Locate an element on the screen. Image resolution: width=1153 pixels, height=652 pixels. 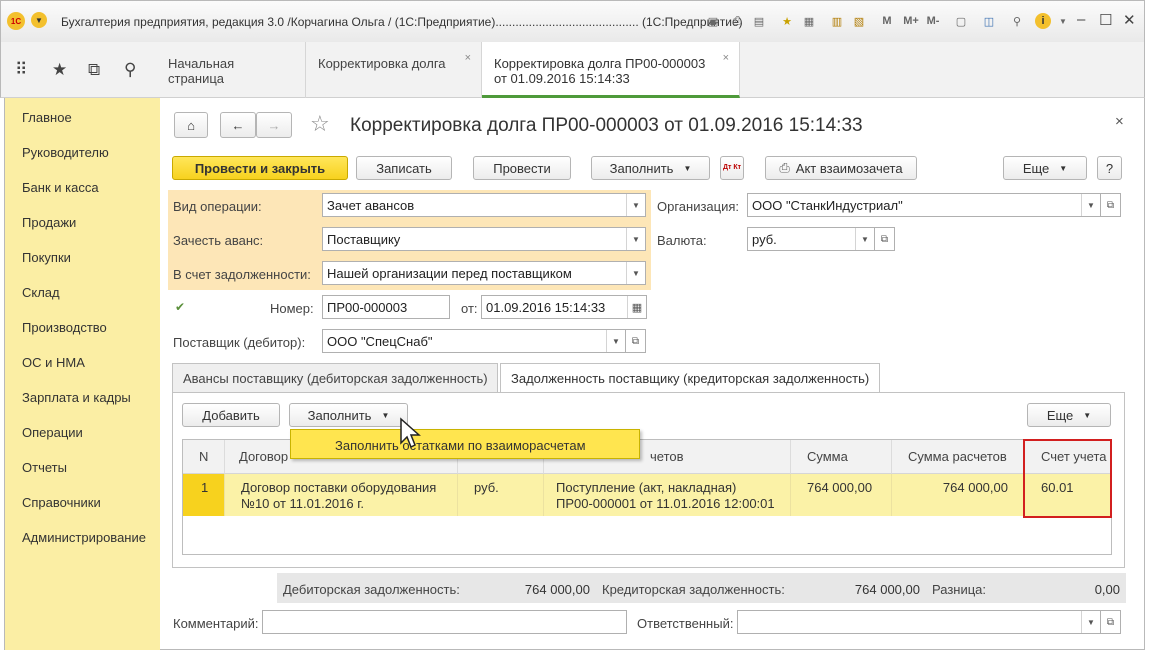
search-icon: ⚲ is located at coordinates (130, 70).